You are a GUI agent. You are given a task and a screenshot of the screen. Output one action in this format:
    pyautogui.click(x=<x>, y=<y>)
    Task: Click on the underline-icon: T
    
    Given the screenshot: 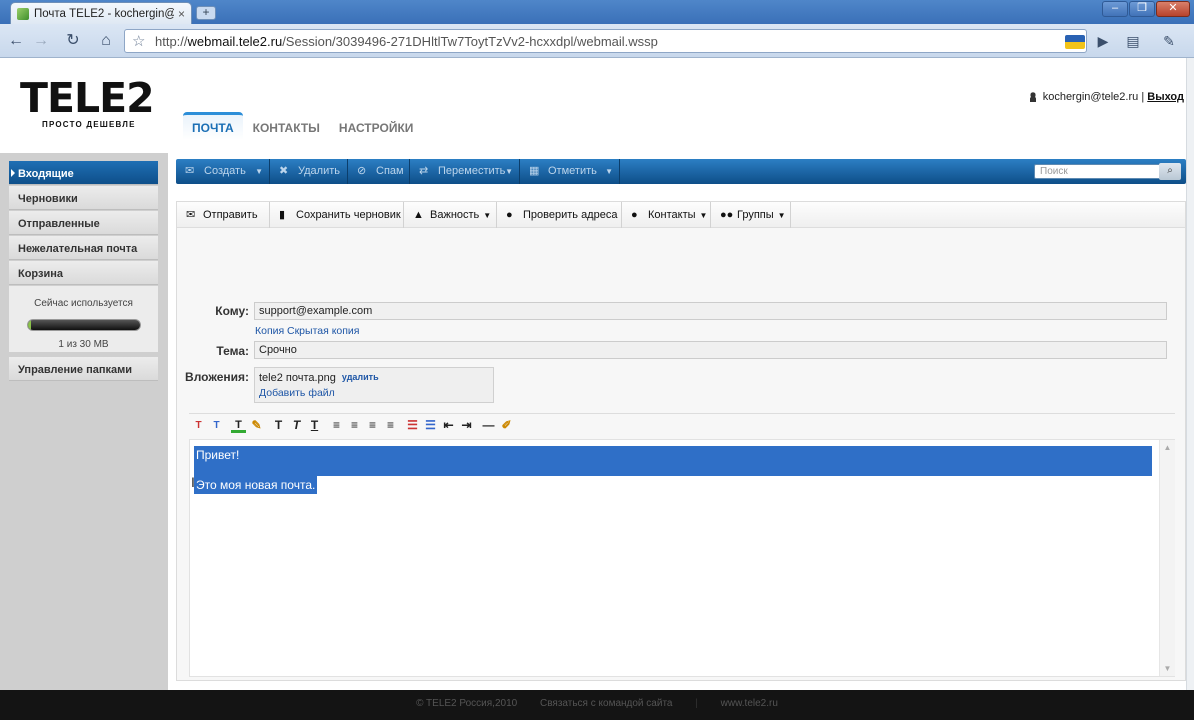 What is the action you would take?
    pyautogui.click(x=314, y=425)
    